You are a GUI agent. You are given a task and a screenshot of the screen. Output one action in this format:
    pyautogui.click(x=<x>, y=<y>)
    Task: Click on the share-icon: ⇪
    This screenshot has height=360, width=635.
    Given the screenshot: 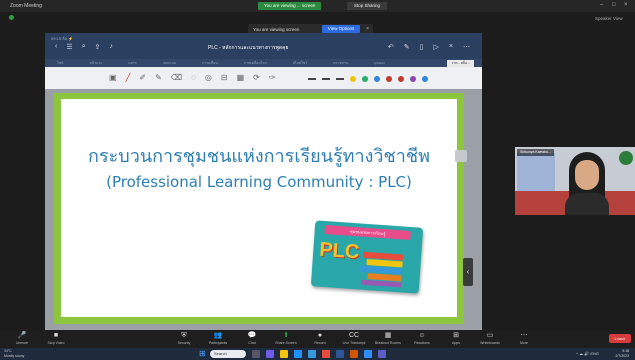 What is the action you would take?
    pyautogui.click(x=98, y=47)
    